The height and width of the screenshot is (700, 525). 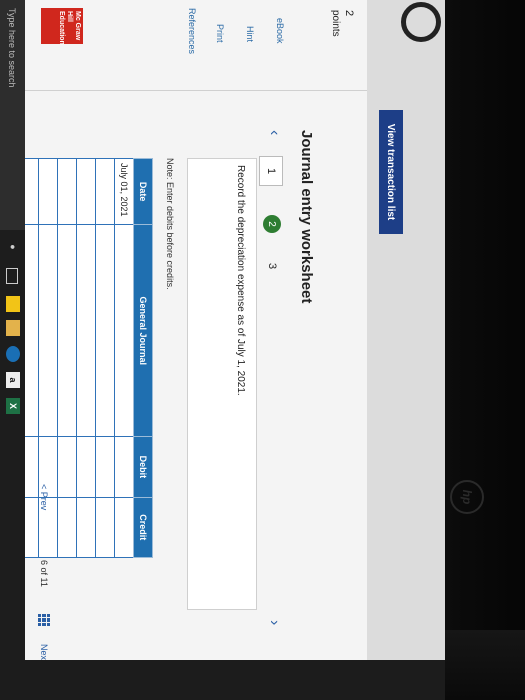 What do you see at coordinates (274, 622) in the screenshot?
I see `chevron-right-icon: ›` at bounding box center [274, 622].